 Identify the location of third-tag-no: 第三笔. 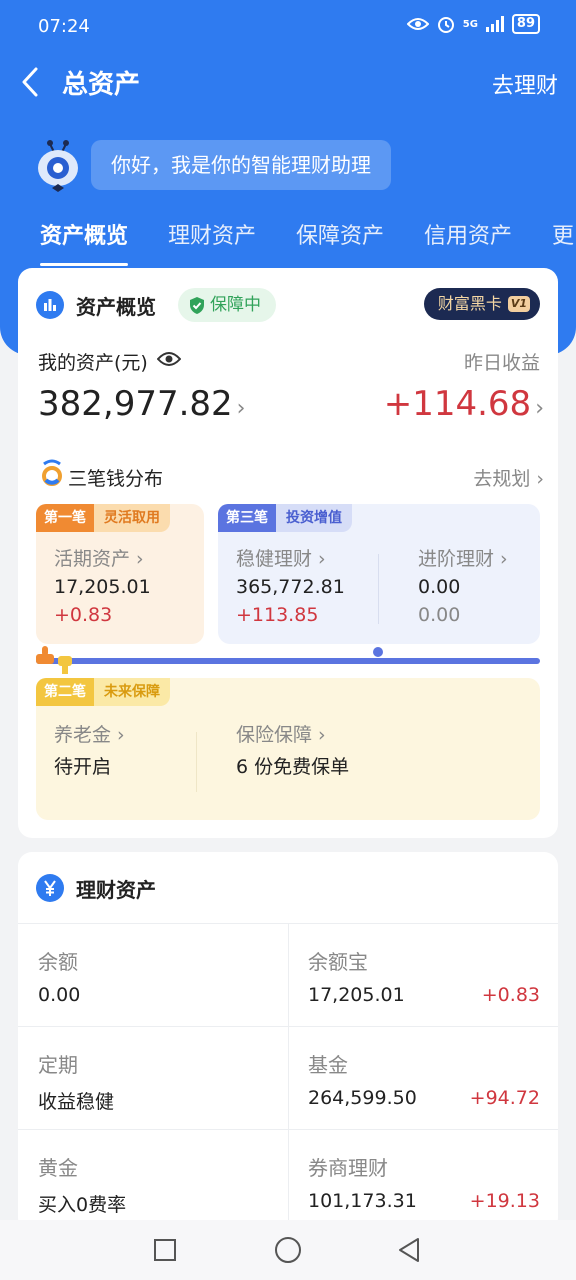
(247, 518).